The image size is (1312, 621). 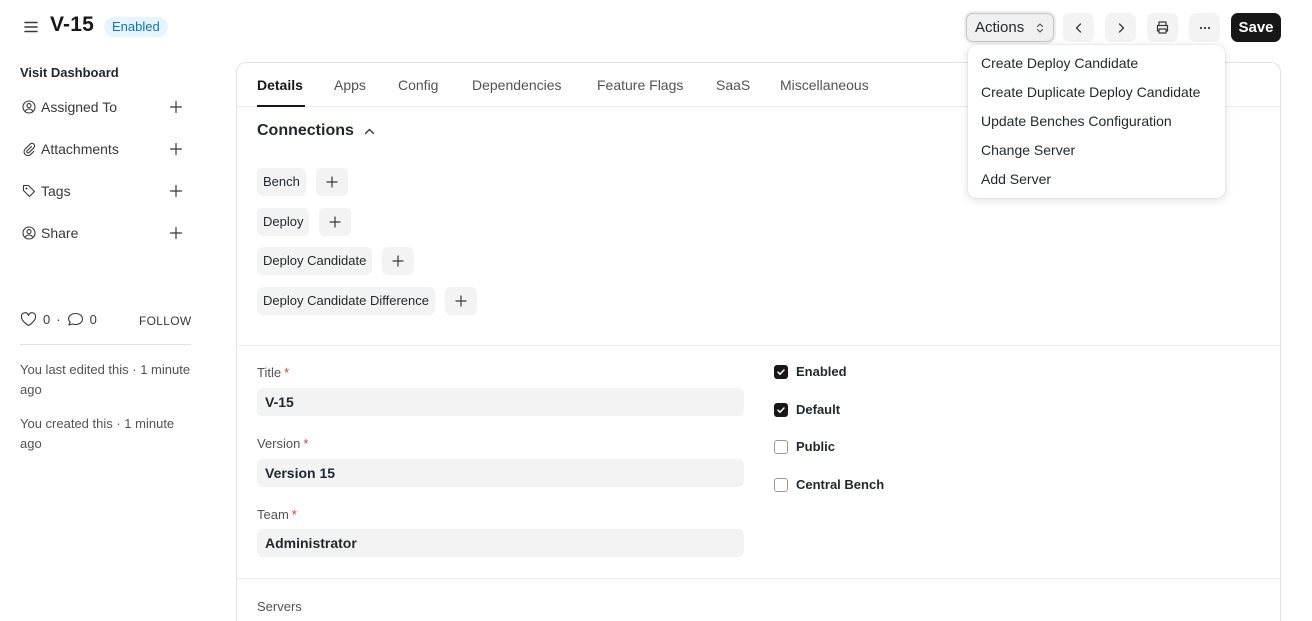 I want to click on public-label: Public, so click(x=816, y=446).